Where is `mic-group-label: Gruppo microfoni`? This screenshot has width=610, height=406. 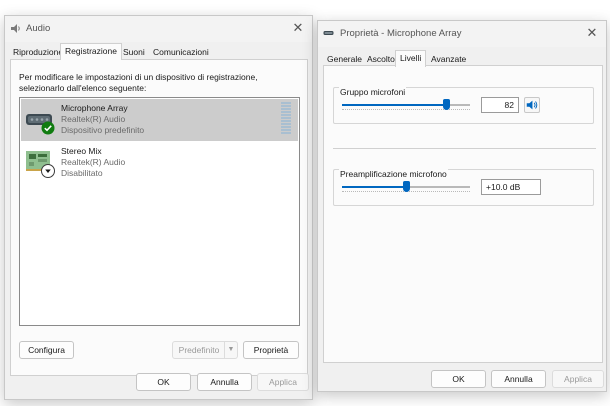 mic-group-label: Gruppo microfoni is located at coordinates (373, 92).